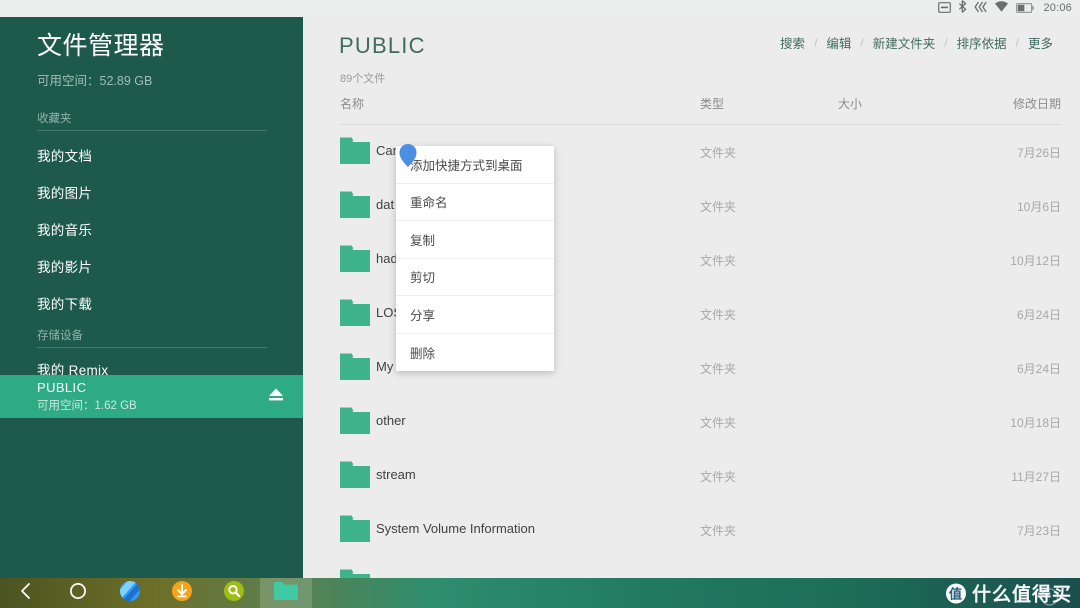 The width and height of the screenshot is (1080, 608). Describe the element at coordinates (95, 81) in the screenshot. I see `app-free-space: 可用空间：52.89 GB` at that location.